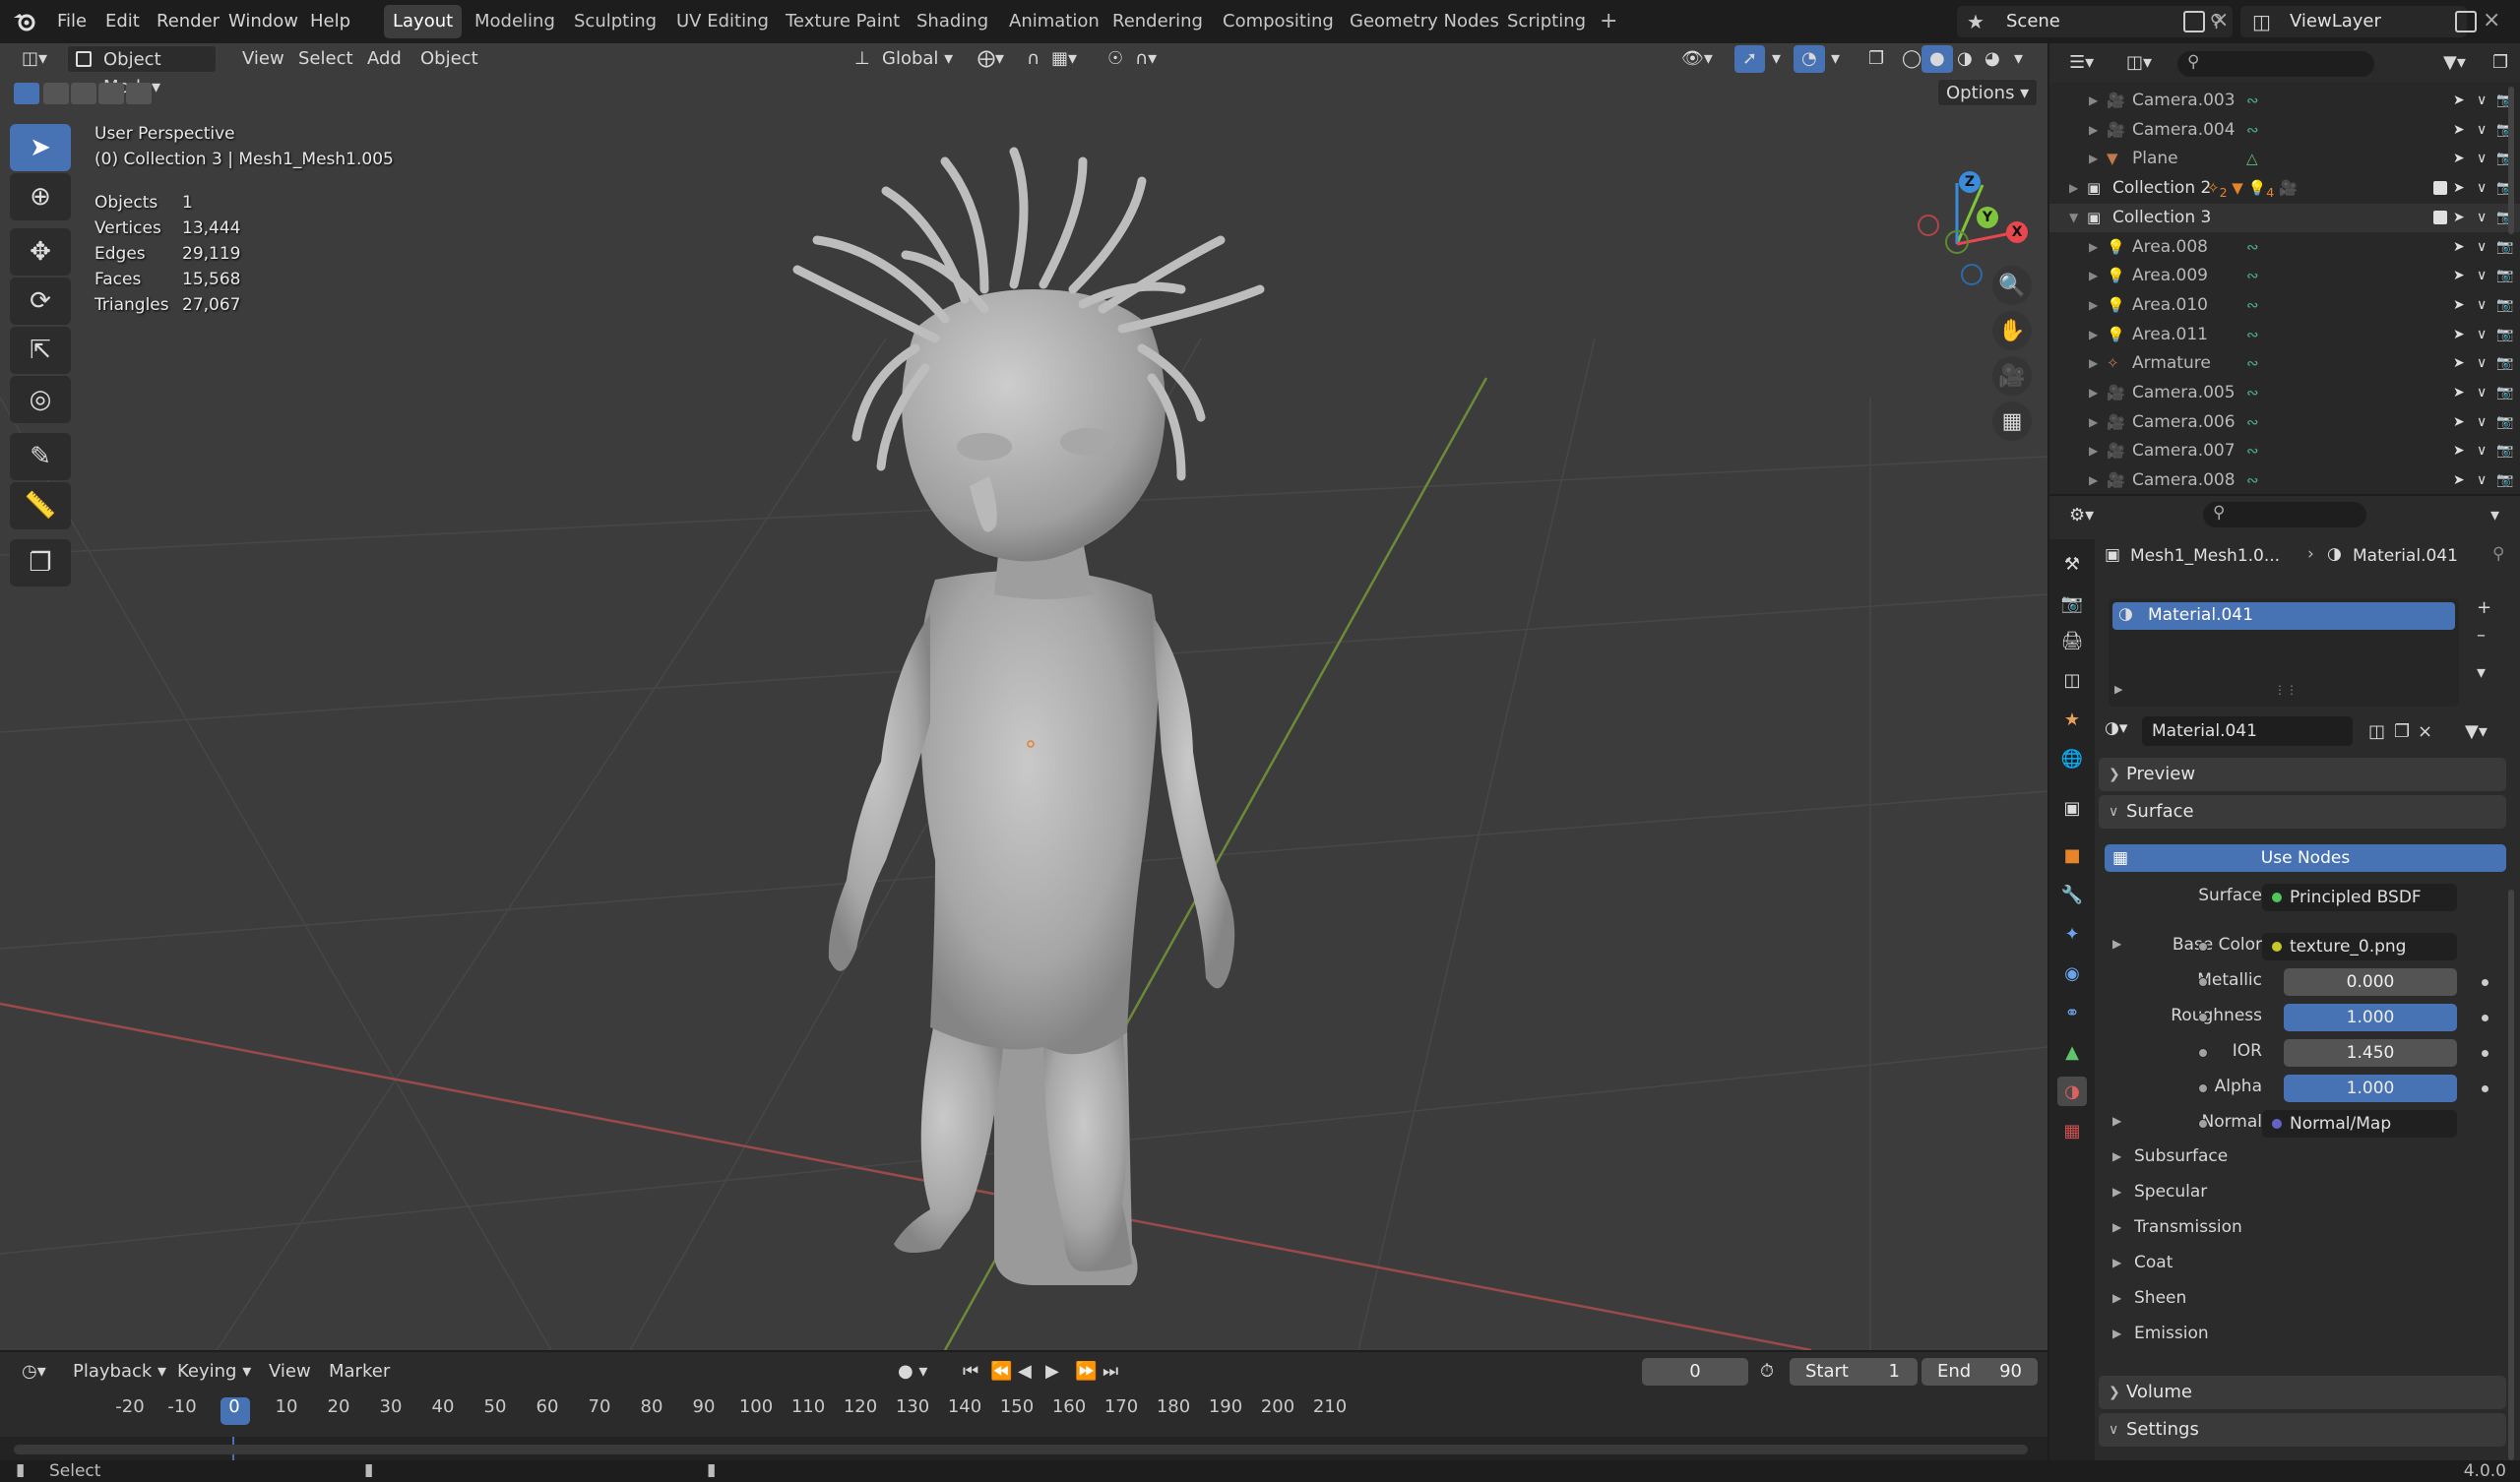 The height and width of the screenshot is (1482, 2520). I want to click on node-link-field: texture_0.png, so click(2359, 946).